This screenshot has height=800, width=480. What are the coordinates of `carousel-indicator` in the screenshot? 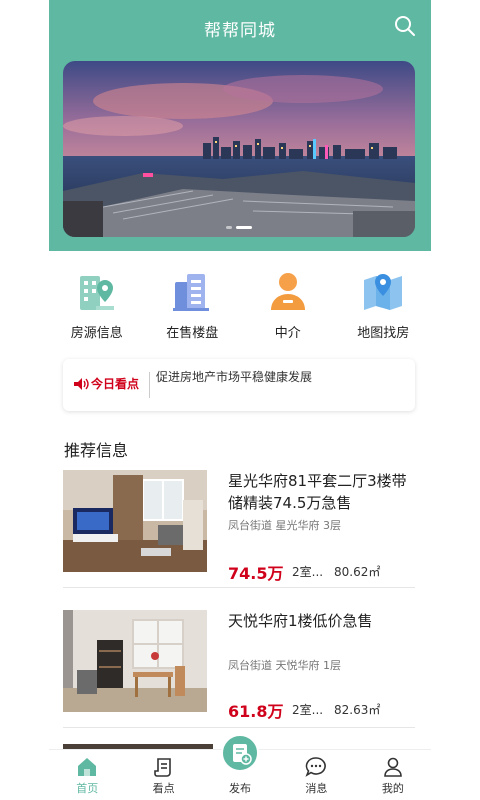 It's located at (239, 227).